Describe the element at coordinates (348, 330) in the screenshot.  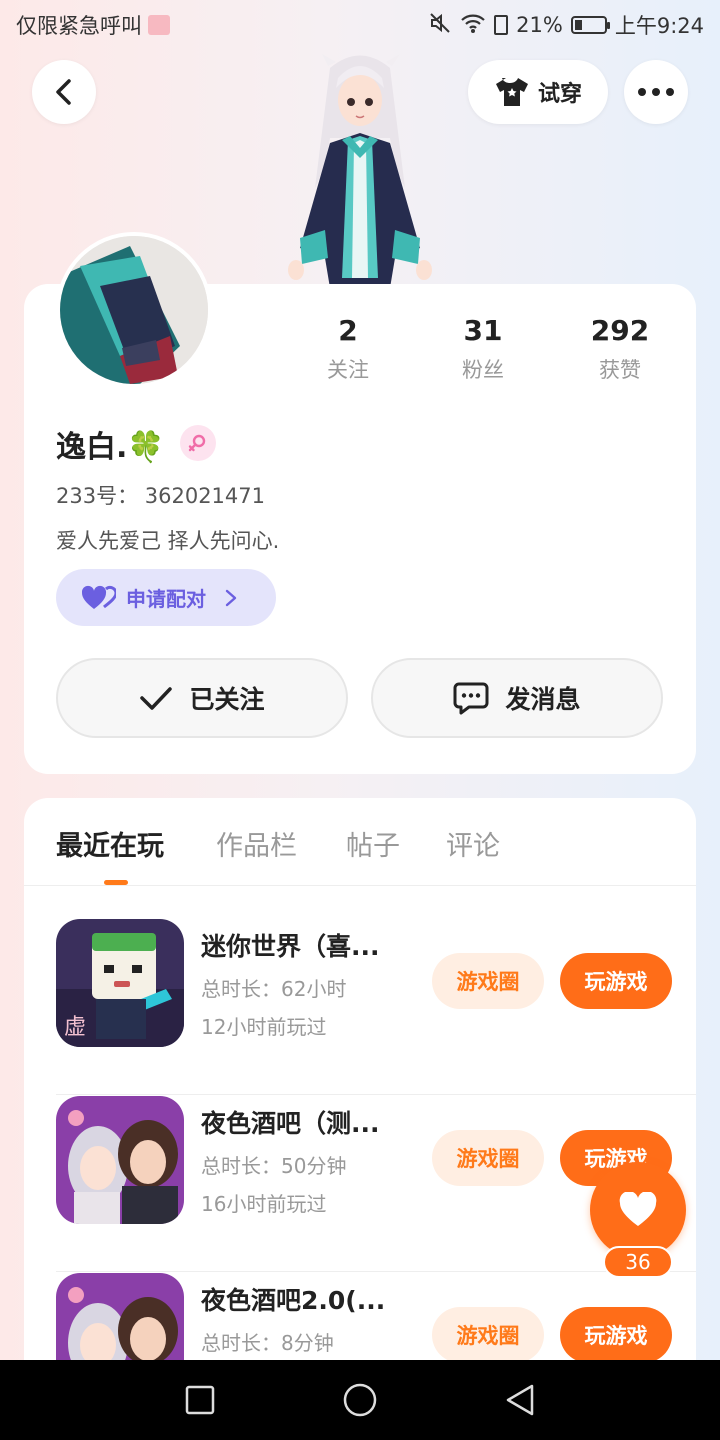
I see `following-count: 2` at that location.